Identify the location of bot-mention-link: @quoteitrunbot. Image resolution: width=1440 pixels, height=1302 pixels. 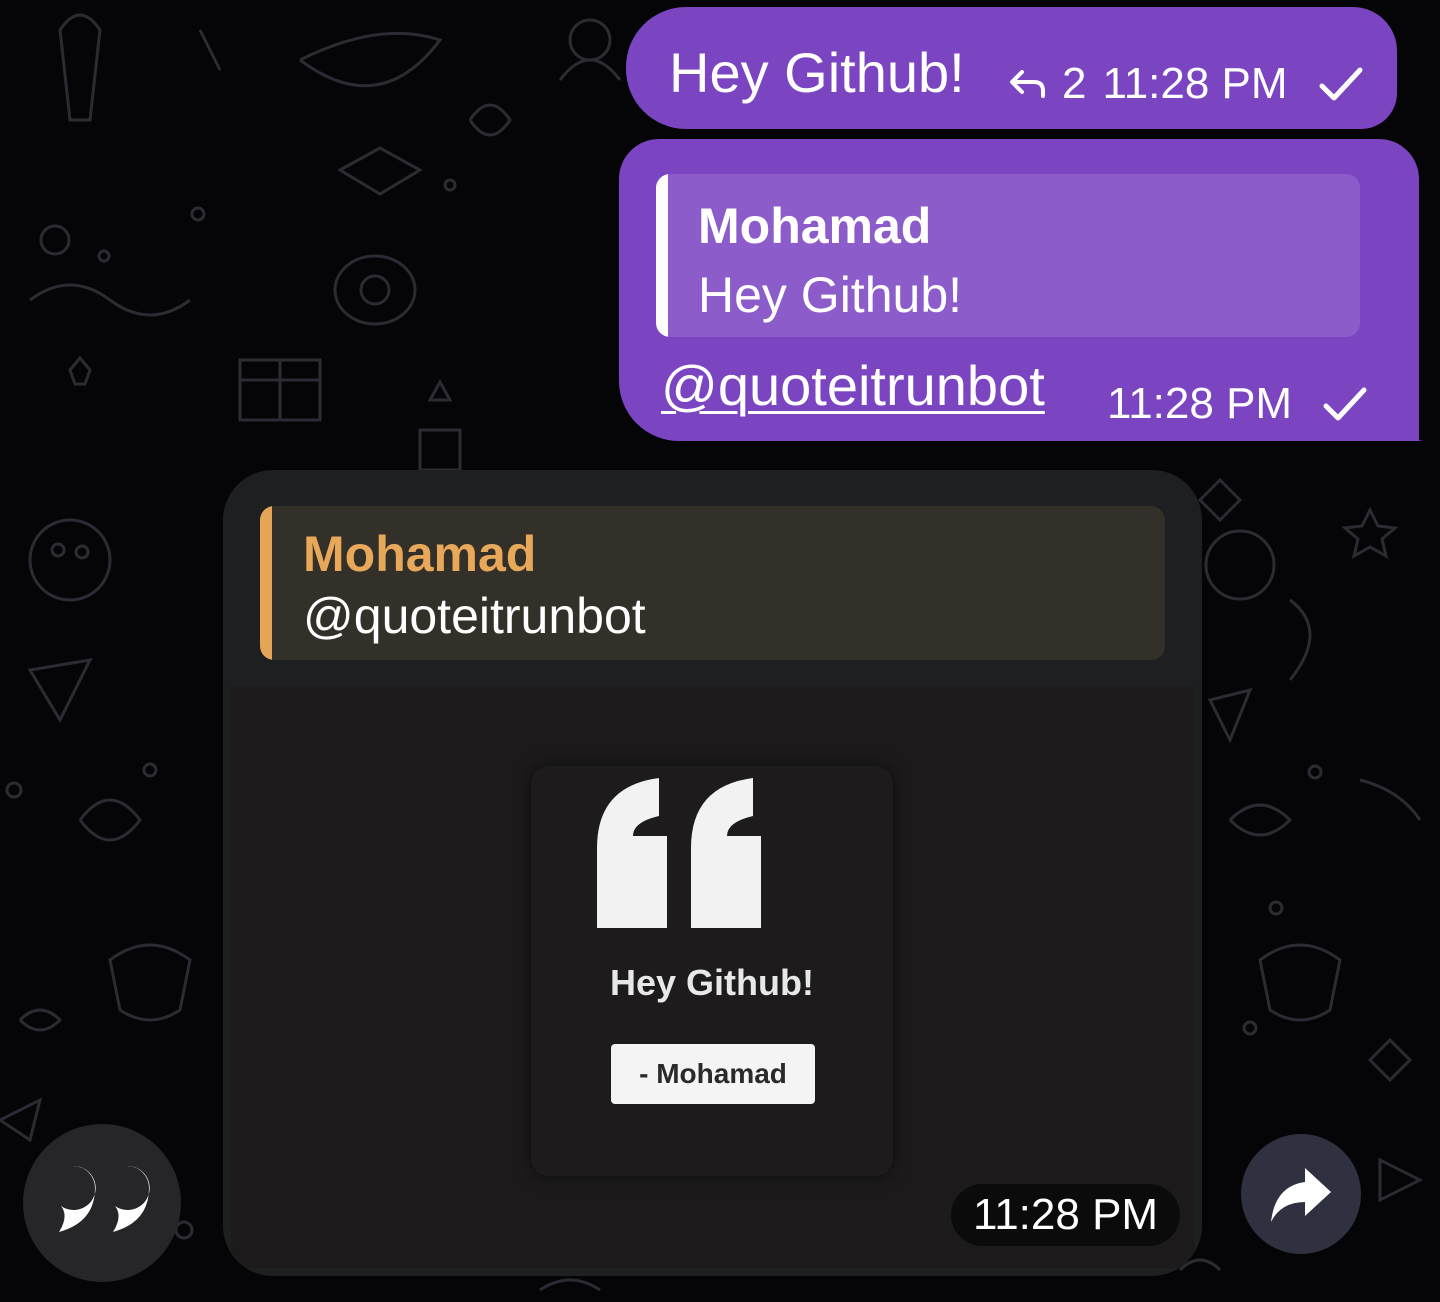
(853, 386).